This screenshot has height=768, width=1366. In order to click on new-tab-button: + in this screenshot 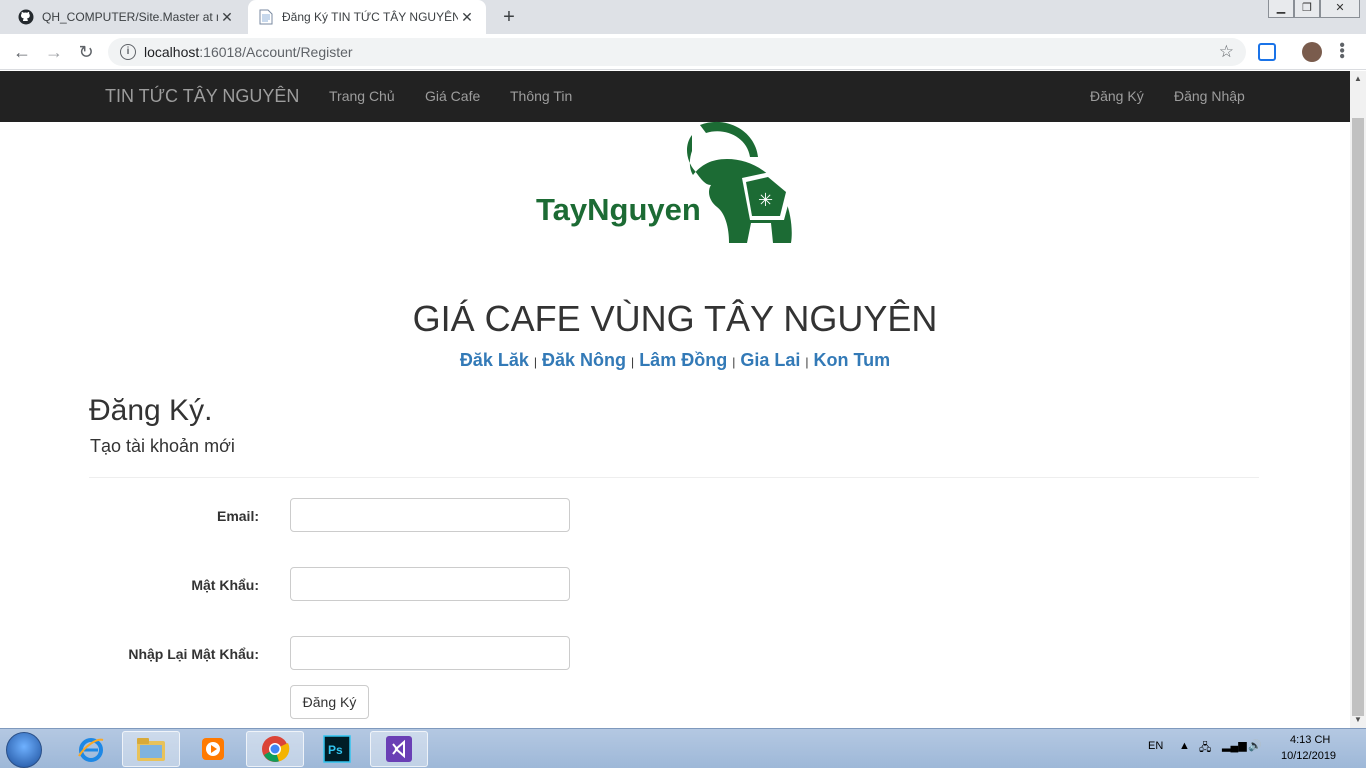, I will do `click(509, 17)`.